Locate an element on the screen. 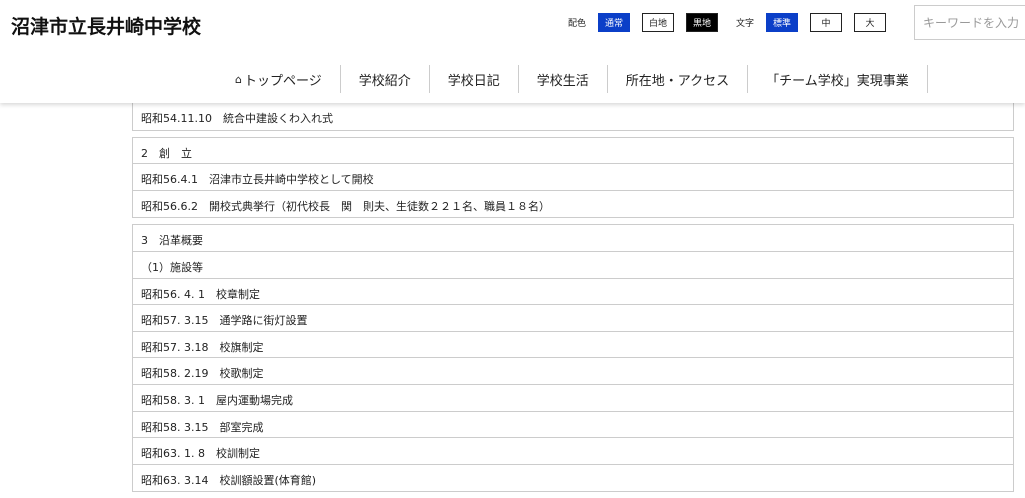  table-row: 昭和56.4.1 沼津市立長井崎中学校として開校 is located at coordinates (573, 177).